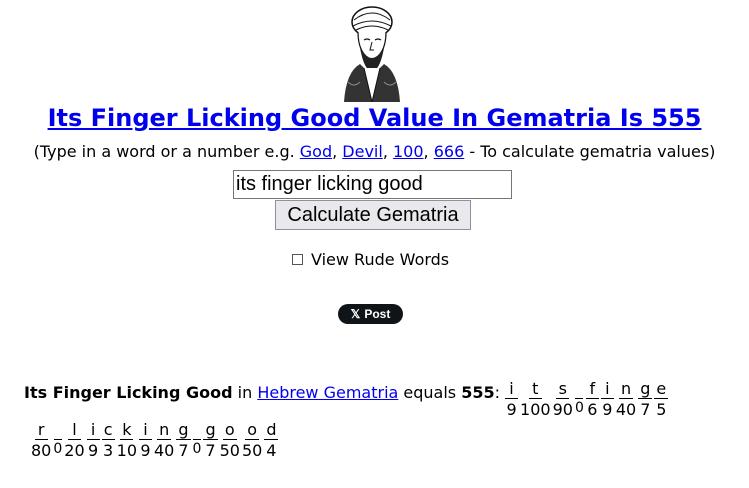  What do you see at coordinates (563, 389) in the screenshot?
I see `letter-char: s` at bounding box center [563, 389].